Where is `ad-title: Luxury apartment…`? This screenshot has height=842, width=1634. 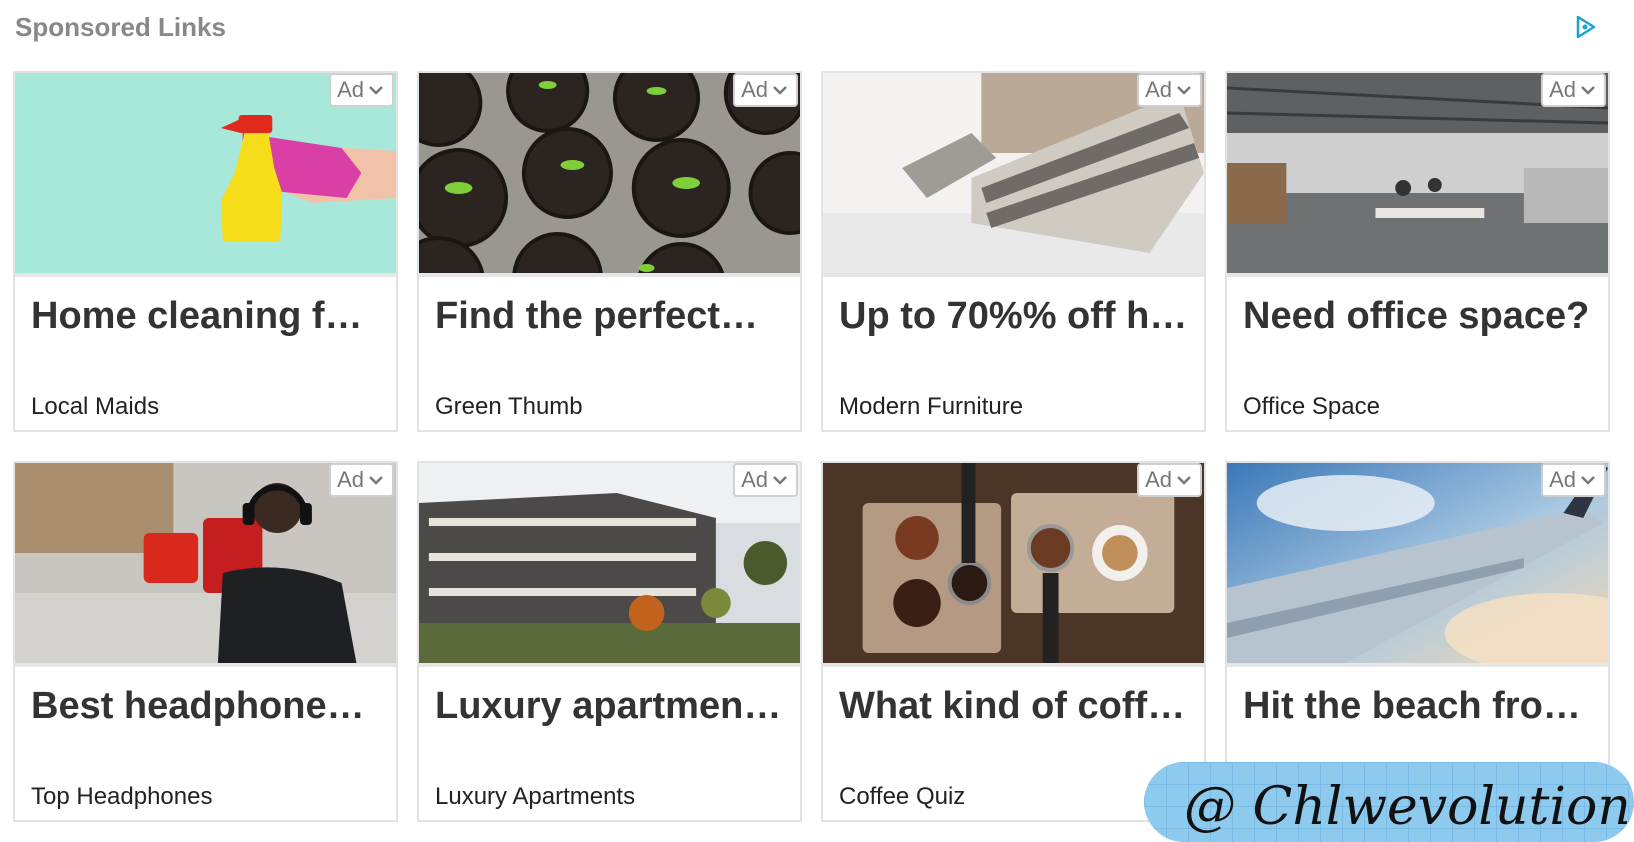
ad-title: Luxury apartment… is located at coordinates (610, 706).